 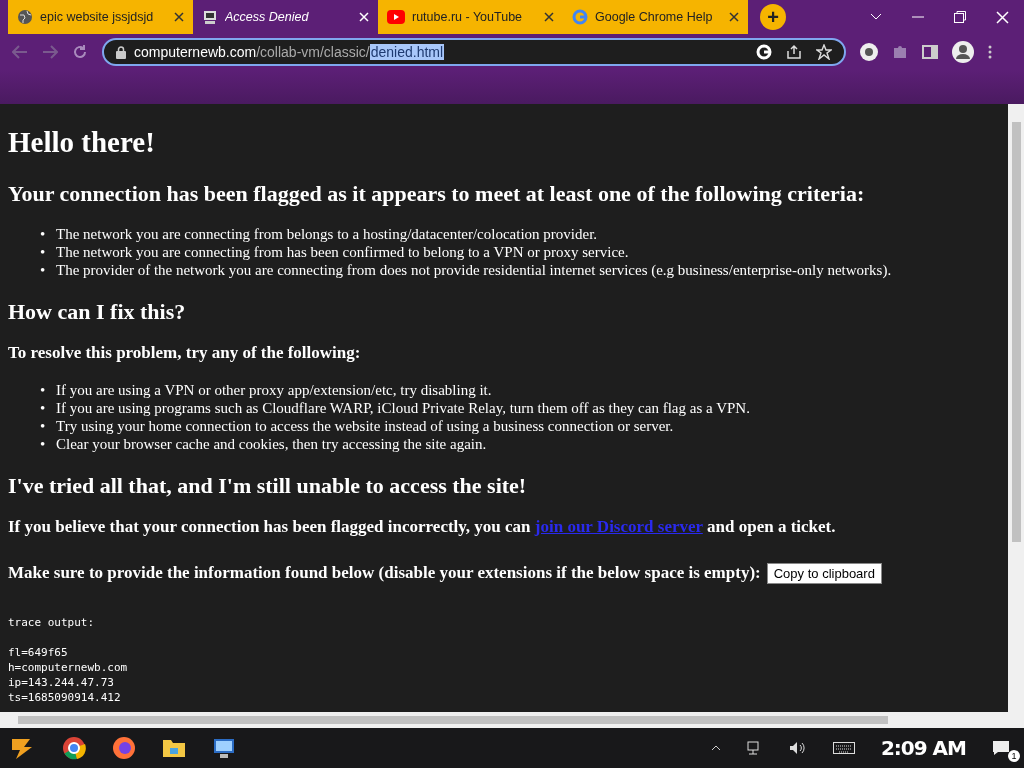 I want to click on url-text: computernewb.com/collab-vm/classic/denied.html, so click(x=289, y=52).